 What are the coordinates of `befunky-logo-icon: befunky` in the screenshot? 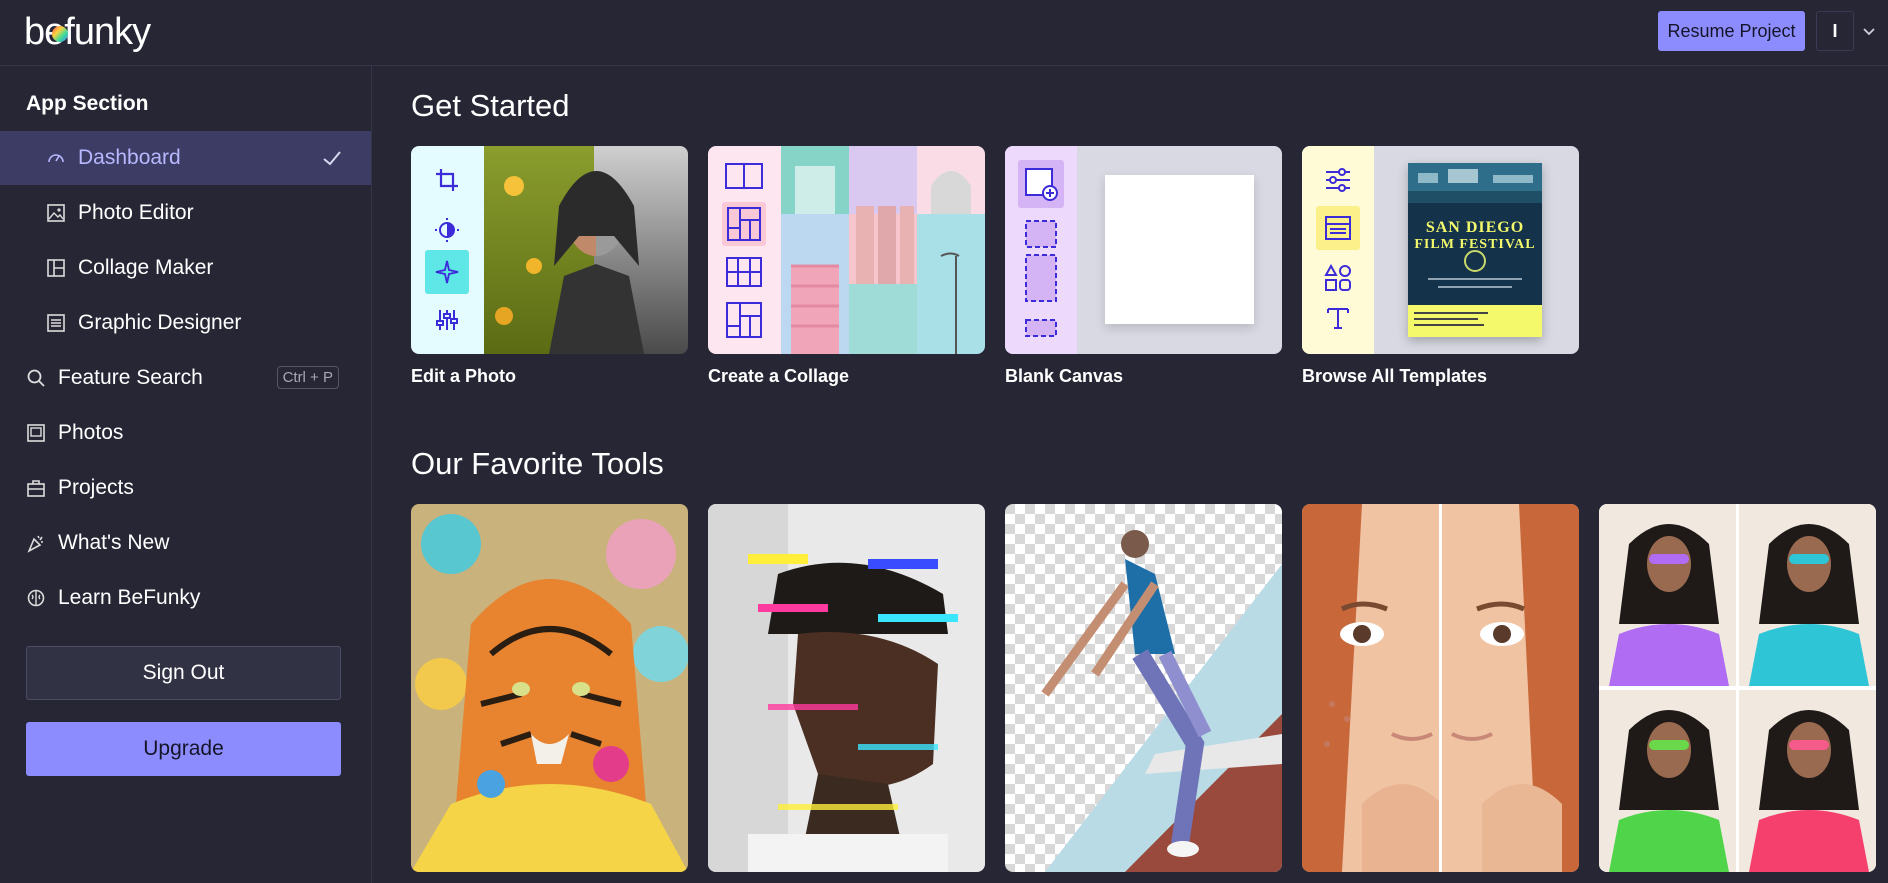 It's located at (88, 32).